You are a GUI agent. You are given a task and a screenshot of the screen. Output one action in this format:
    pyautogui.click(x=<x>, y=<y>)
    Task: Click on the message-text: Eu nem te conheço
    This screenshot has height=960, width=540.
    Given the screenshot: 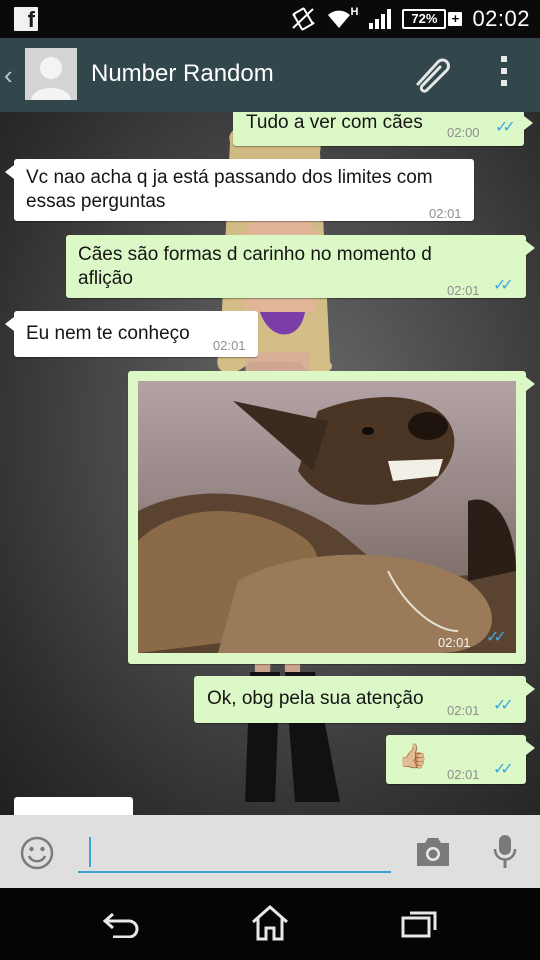 What is the action you would take?
    pyautogui.click(x=108, y=333)
    